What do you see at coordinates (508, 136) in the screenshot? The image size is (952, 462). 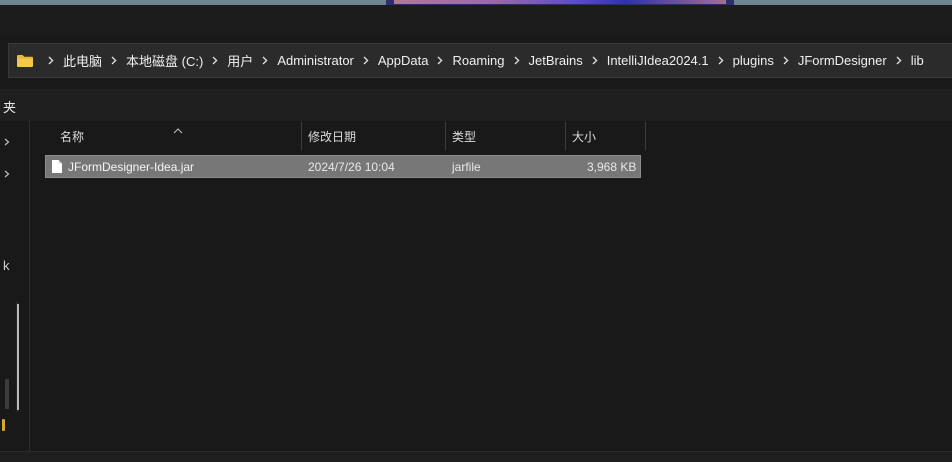 I see `column-header-type: 类型` at bounding box center [508, 136].